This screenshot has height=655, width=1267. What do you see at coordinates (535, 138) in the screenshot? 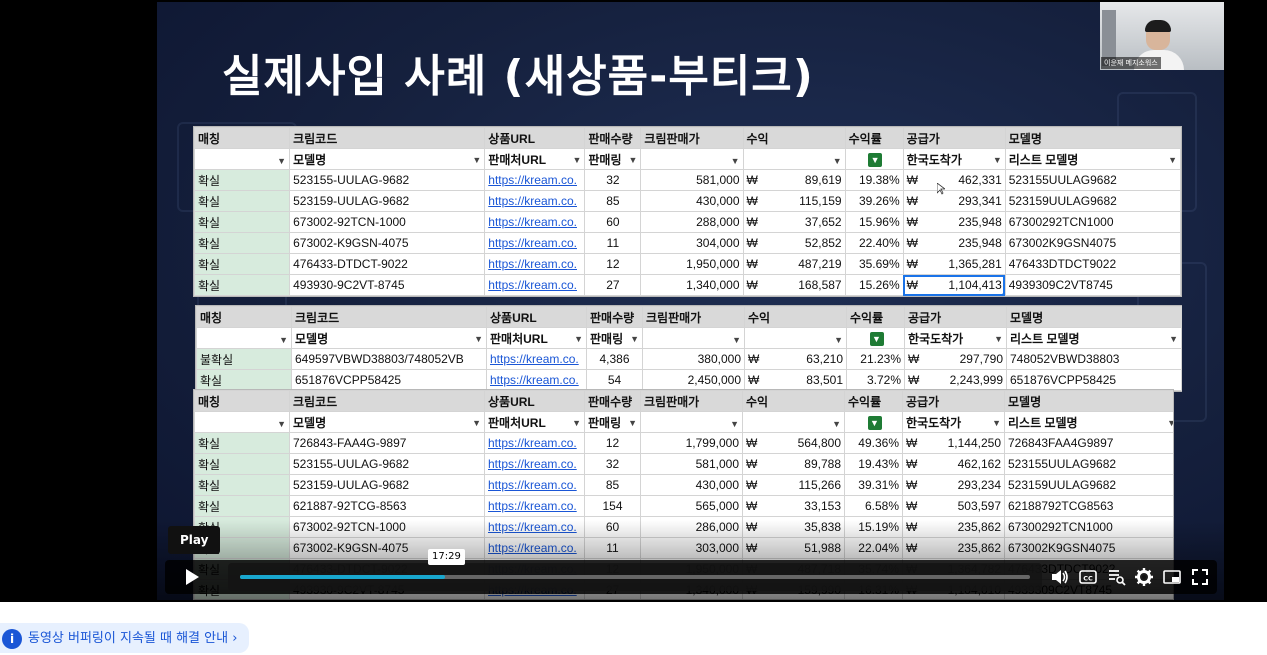
I see `column-header: 상품URL` at bounding box center [535, 138].